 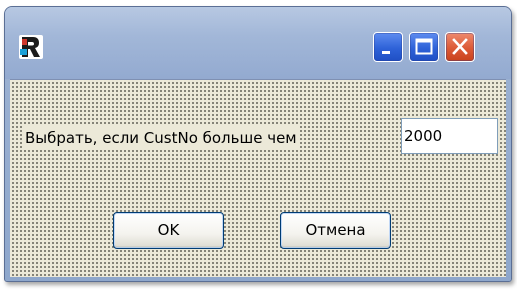 I want to click on maximize-icon, so click(x=424, y=46).